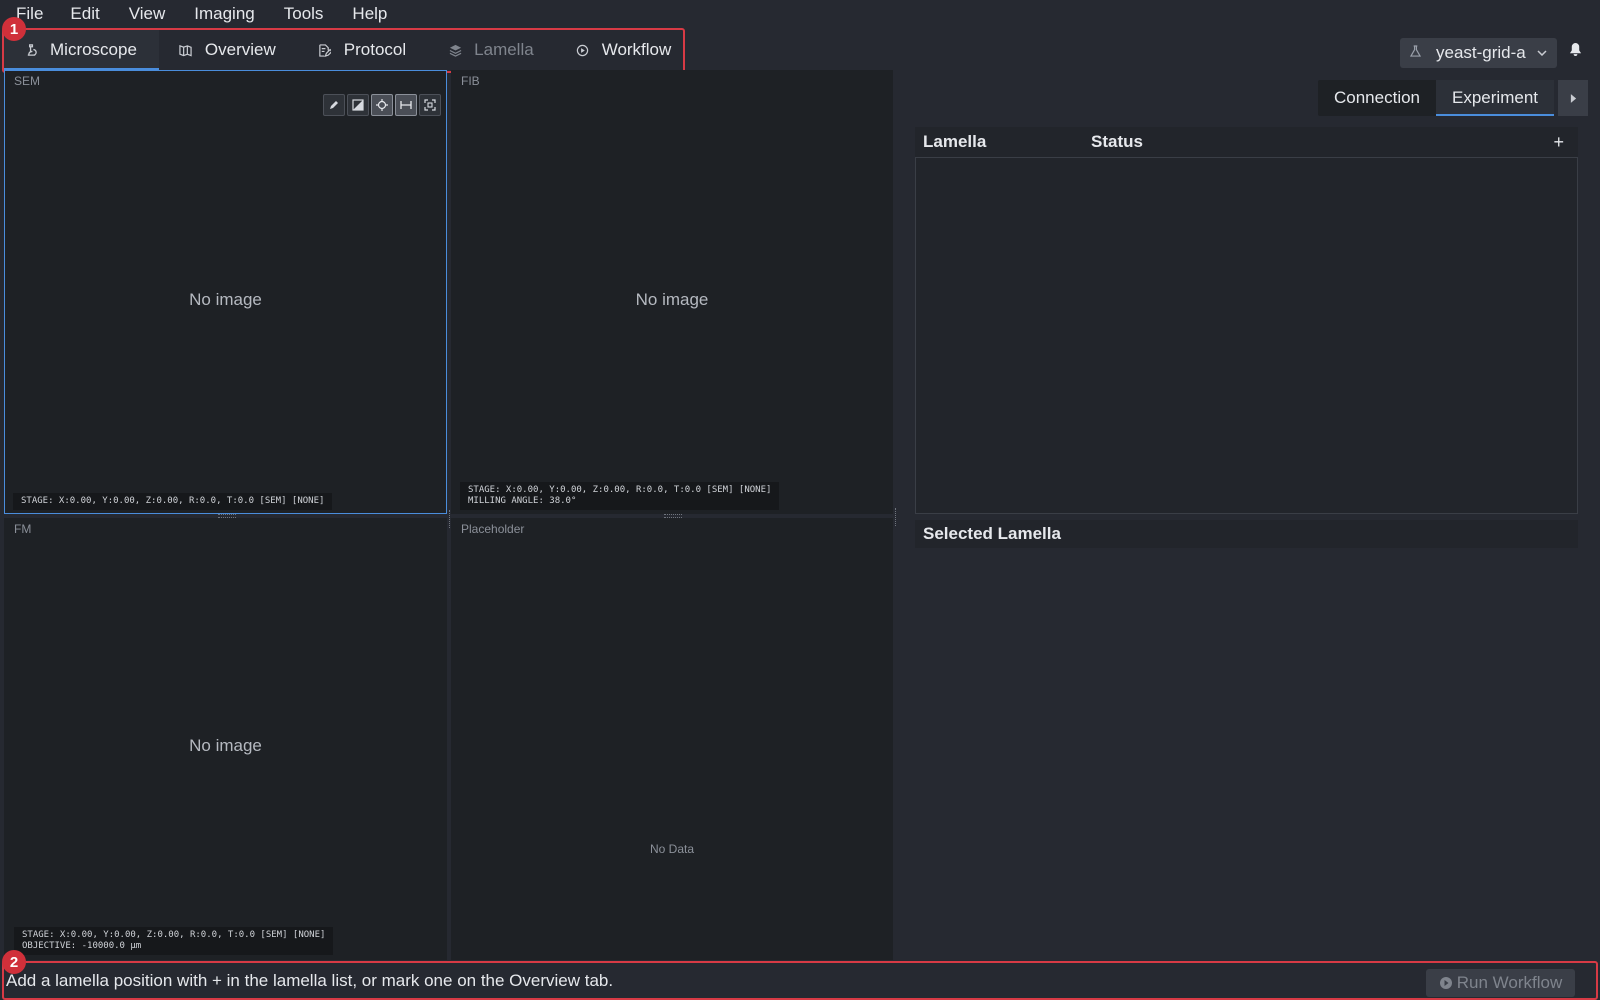 This screenshot has width=1600, height=1000. What do you see at coordinates (375, 49) in the screenshot?
I see `tab-label: Protocol` at bounding box center [375, 49].